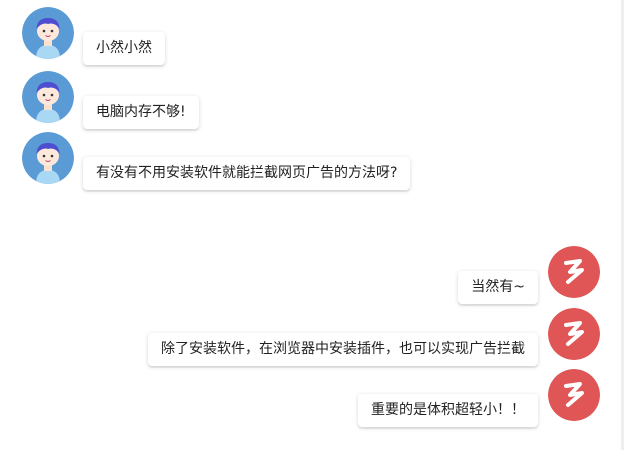 Image resolution: width=624 pixels, height=450 pixels. Describe the element at coordinates (448, 410) in the screenshot. I see `message-bubble: 重要的是体积超轻小！！` at that location.